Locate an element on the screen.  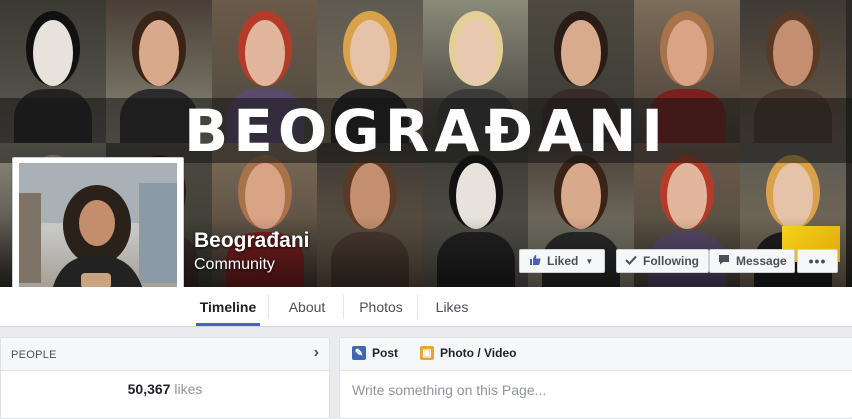
check-icon is located at coordinates (631, 261).